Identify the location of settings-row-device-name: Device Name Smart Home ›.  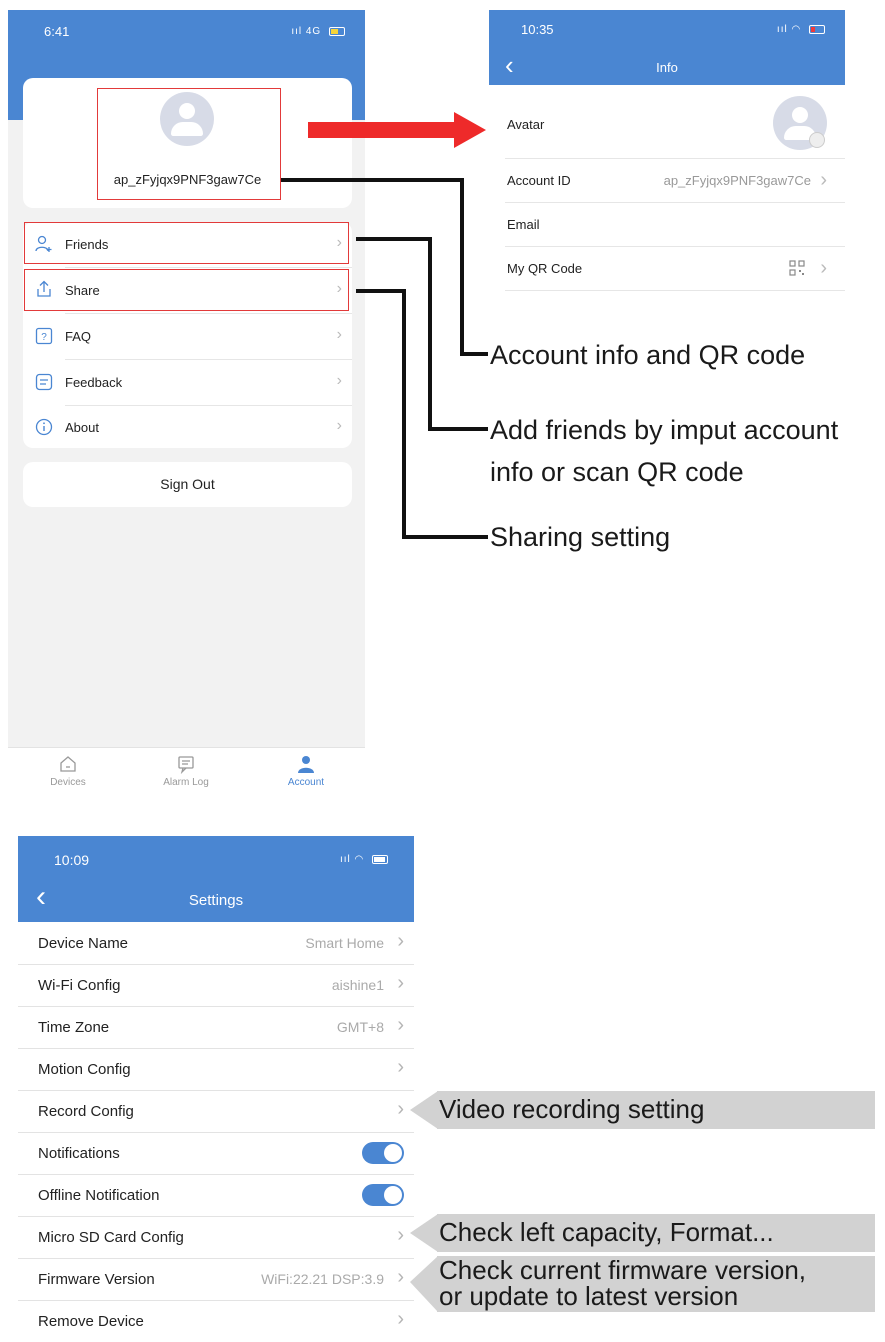
(216, 943).